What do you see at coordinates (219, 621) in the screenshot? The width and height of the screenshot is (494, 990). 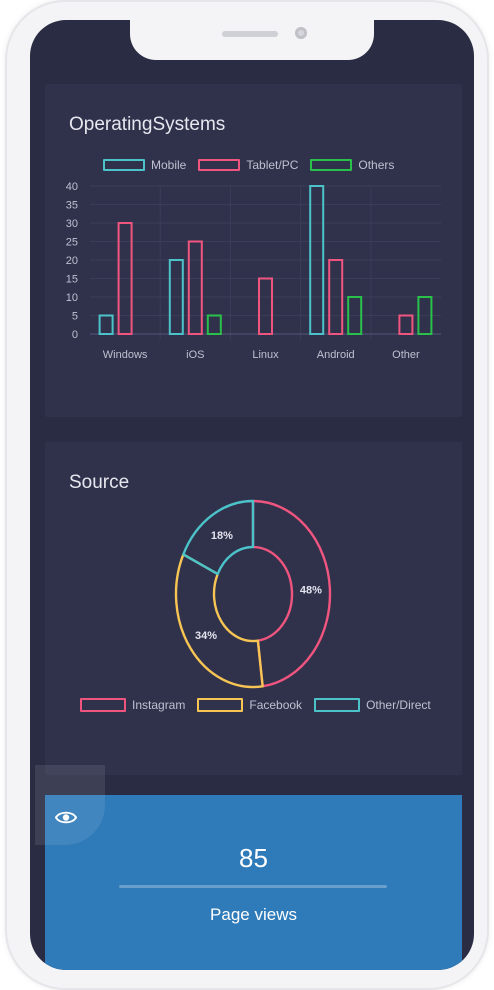 I see `donut-slice` at bounding box center [219, 621].